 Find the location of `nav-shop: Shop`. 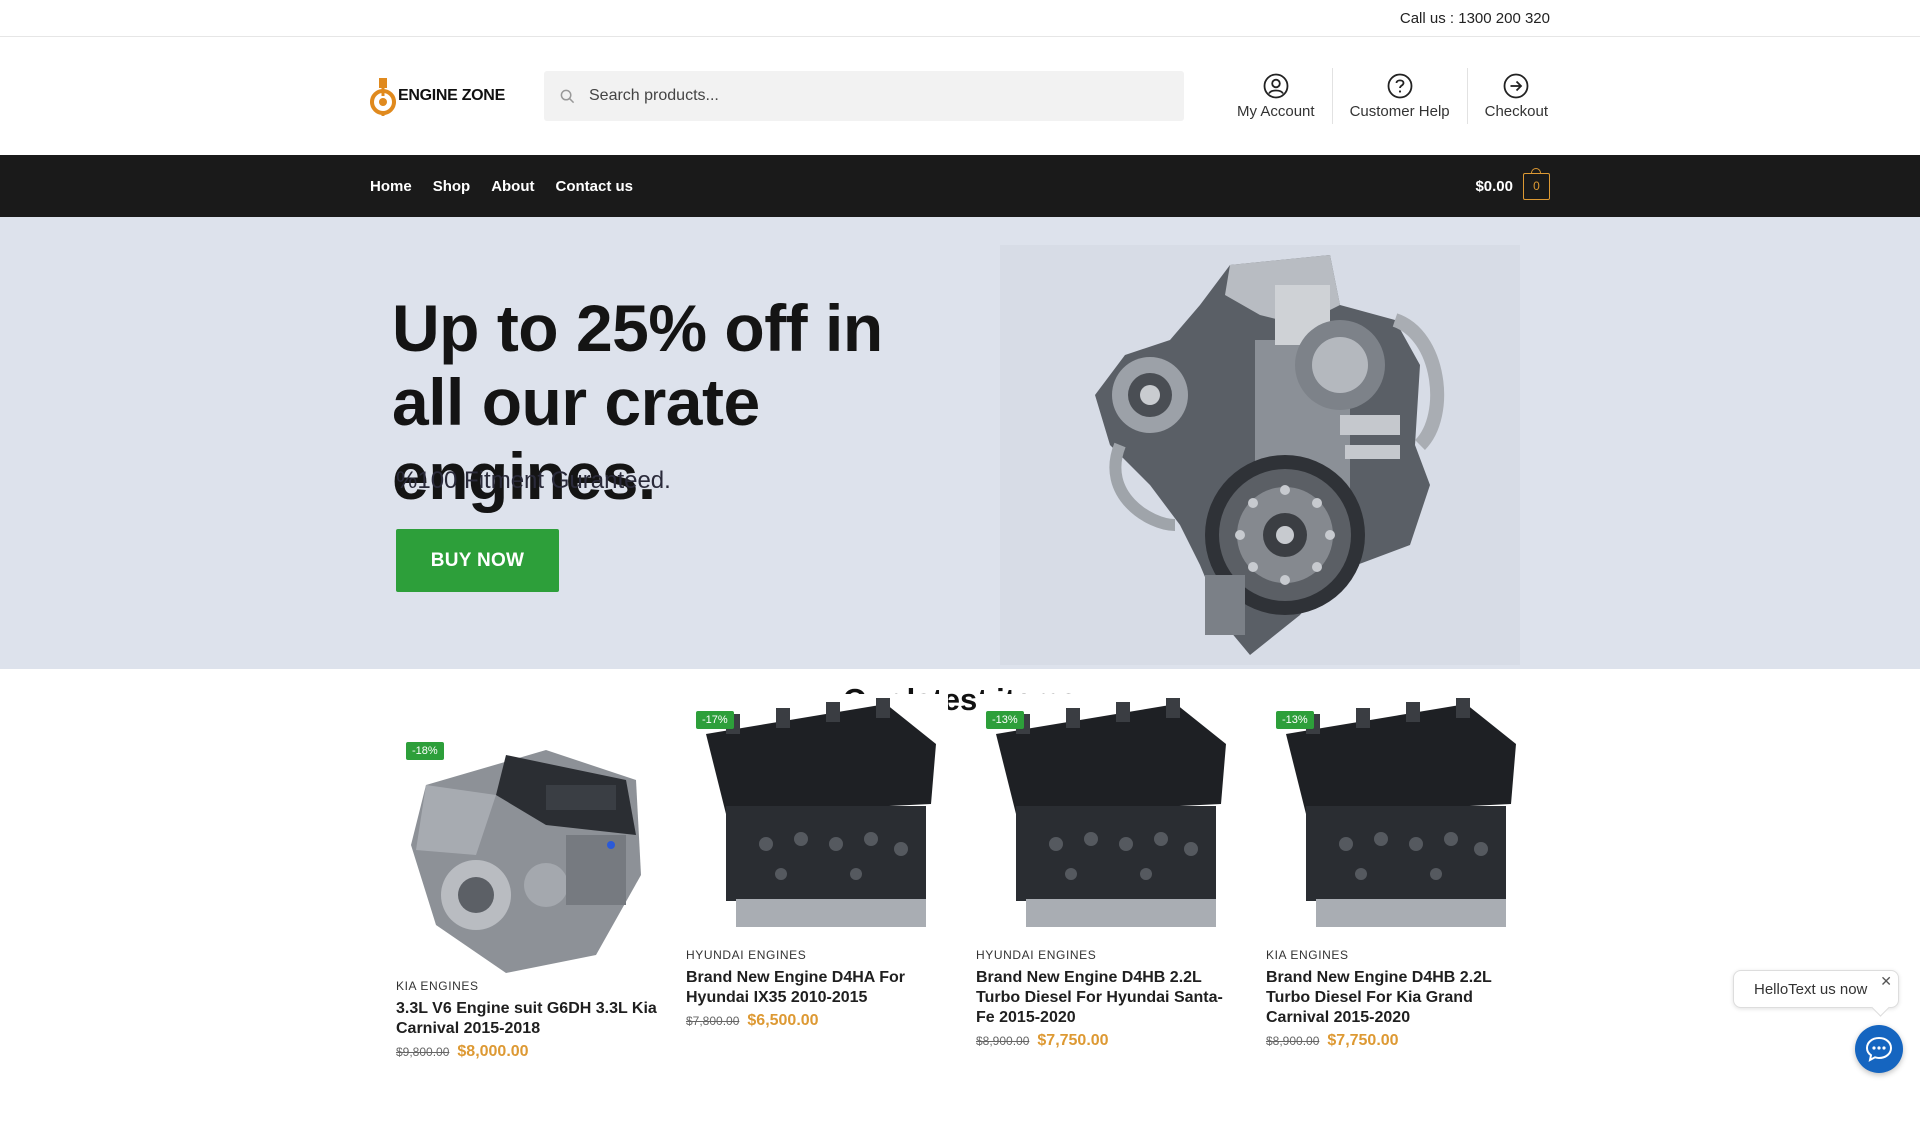

nav-shop: Shop is located at coordinates (452, 186).